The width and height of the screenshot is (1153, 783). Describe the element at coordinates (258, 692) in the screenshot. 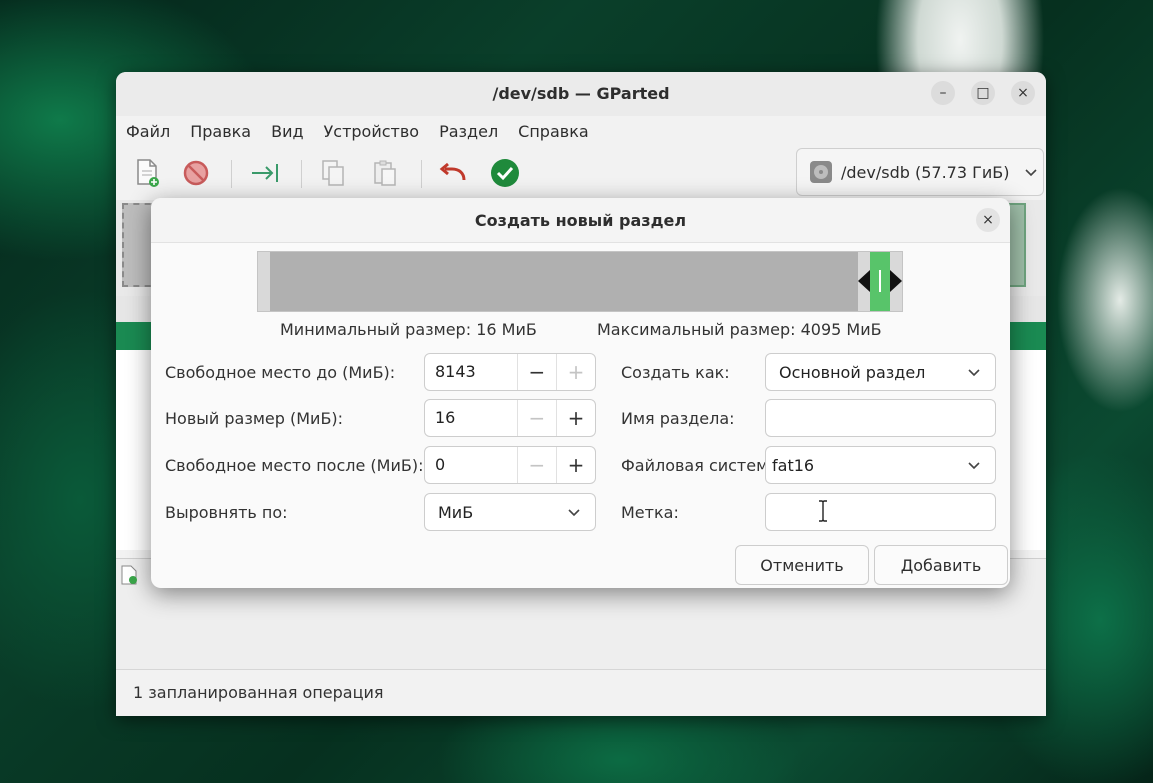

I see `status-text: 1 запланированная операция` at that location.